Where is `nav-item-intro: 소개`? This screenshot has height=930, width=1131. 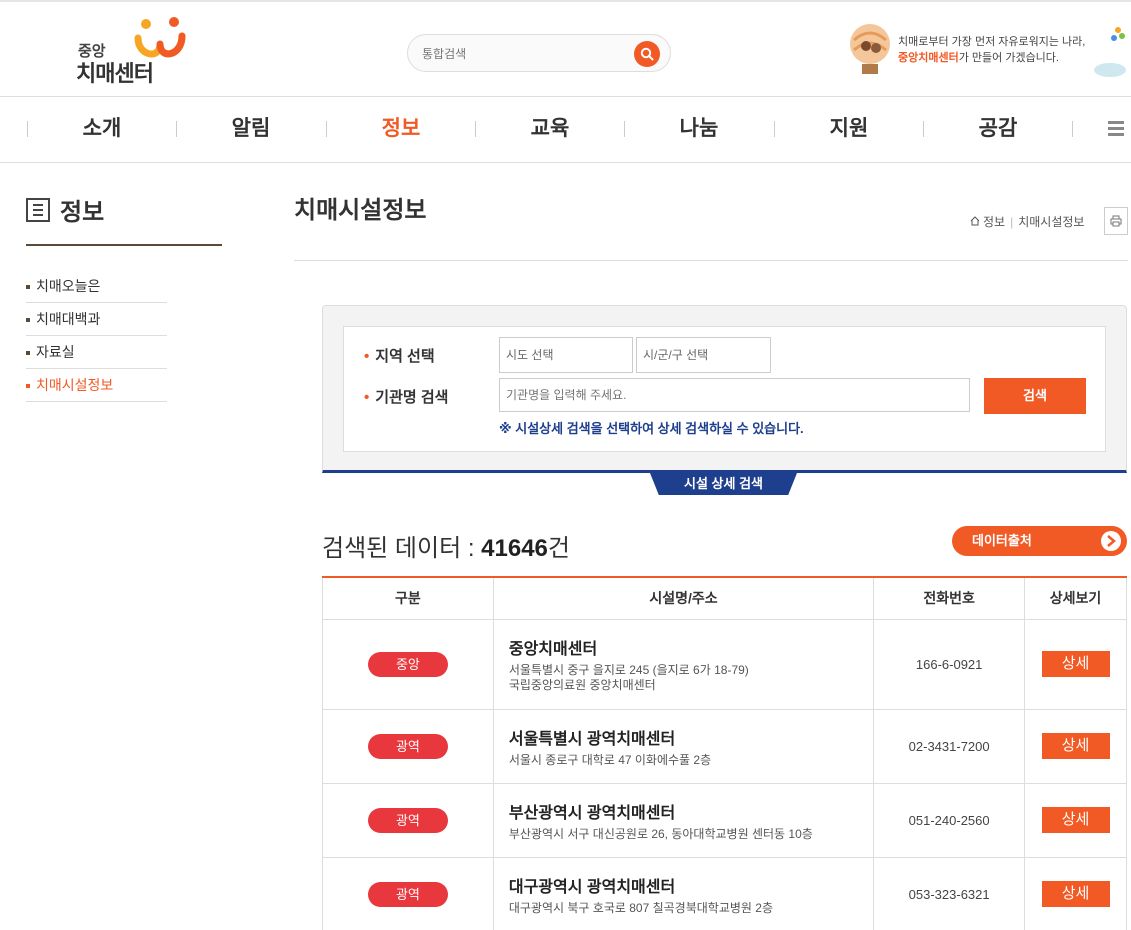 nav-item-intro: 소개 is located at coordinates (102, 130).